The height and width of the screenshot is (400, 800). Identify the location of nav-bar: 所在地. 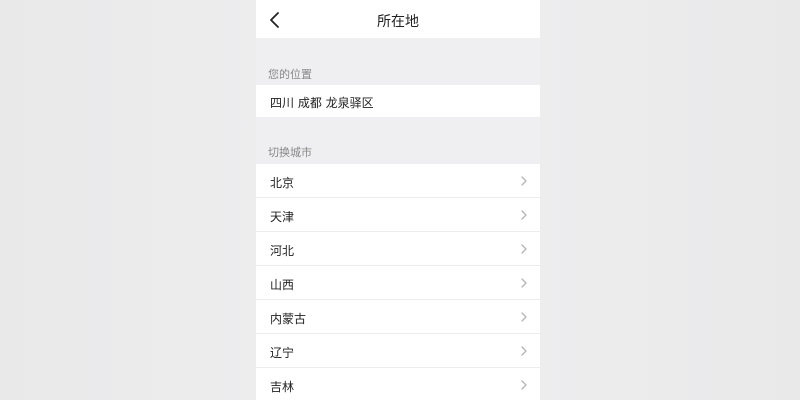
(398, 19).